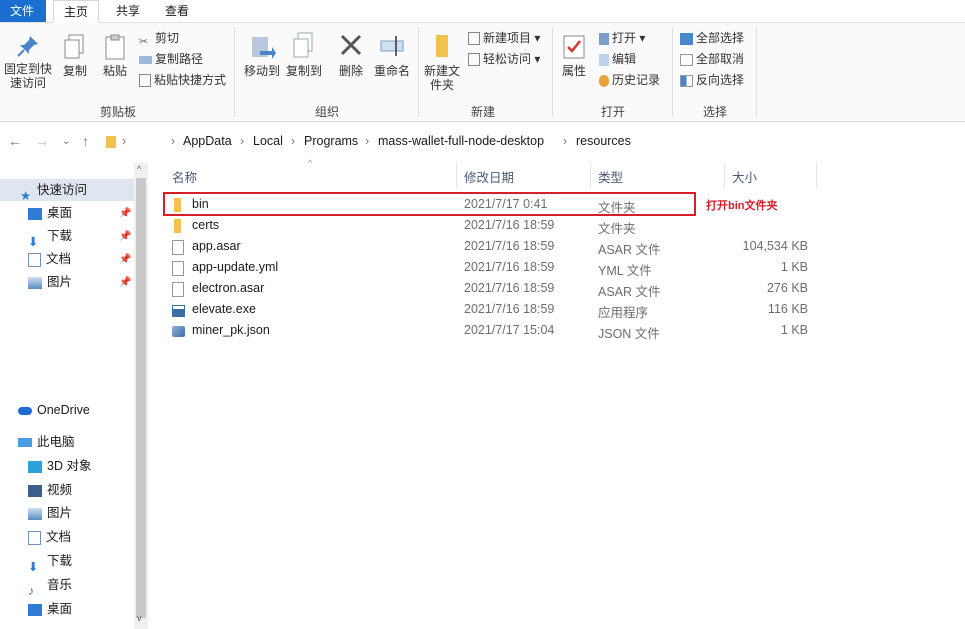 The image size is (965, 629). Describe the element at coordinates (604, 80) in the screenshot. I see `history-icon` at that location.